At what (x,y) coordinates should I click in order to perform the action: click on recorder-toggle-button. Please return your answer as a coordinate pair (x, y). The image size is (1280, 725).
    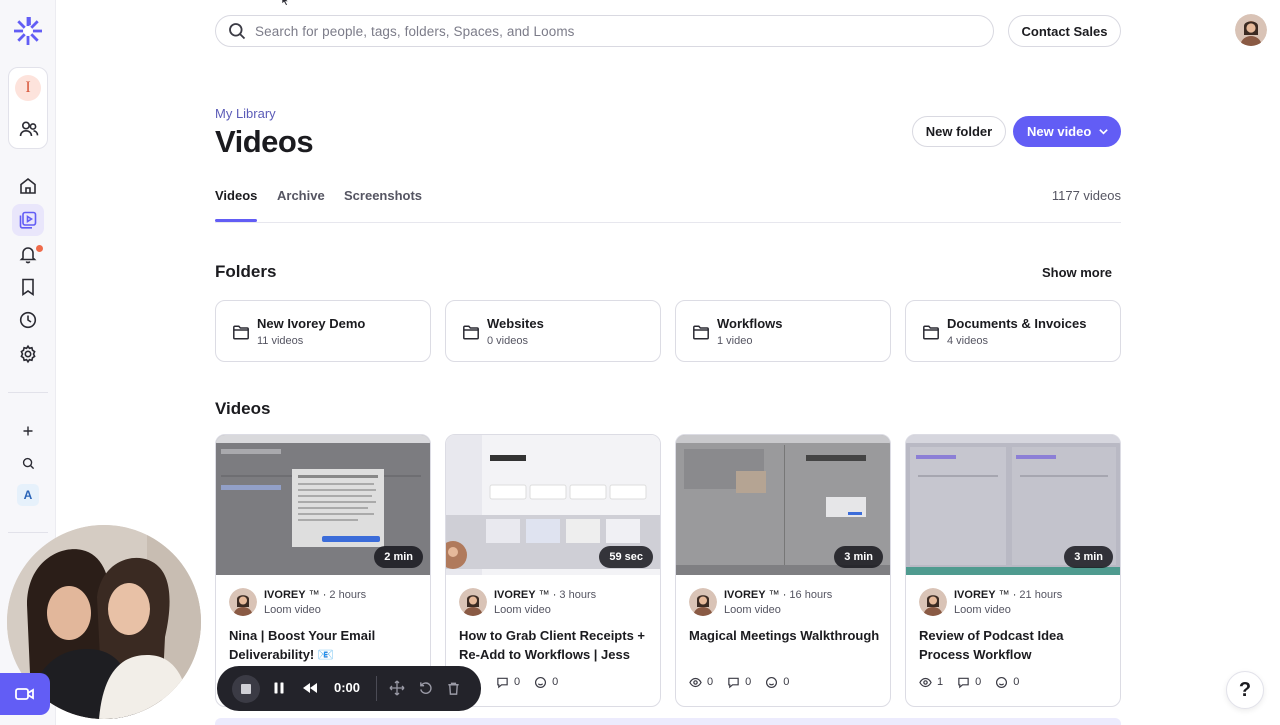
    Looking at the image, I should click on (25, 694).